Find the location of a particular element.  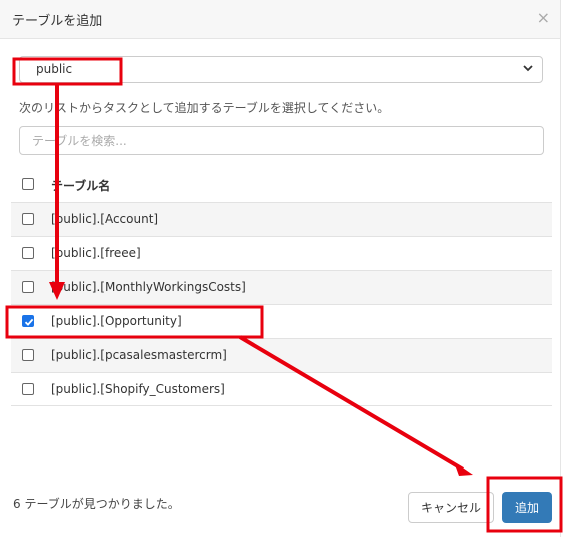

checkmark-icon is located at coordinates (29, 322).